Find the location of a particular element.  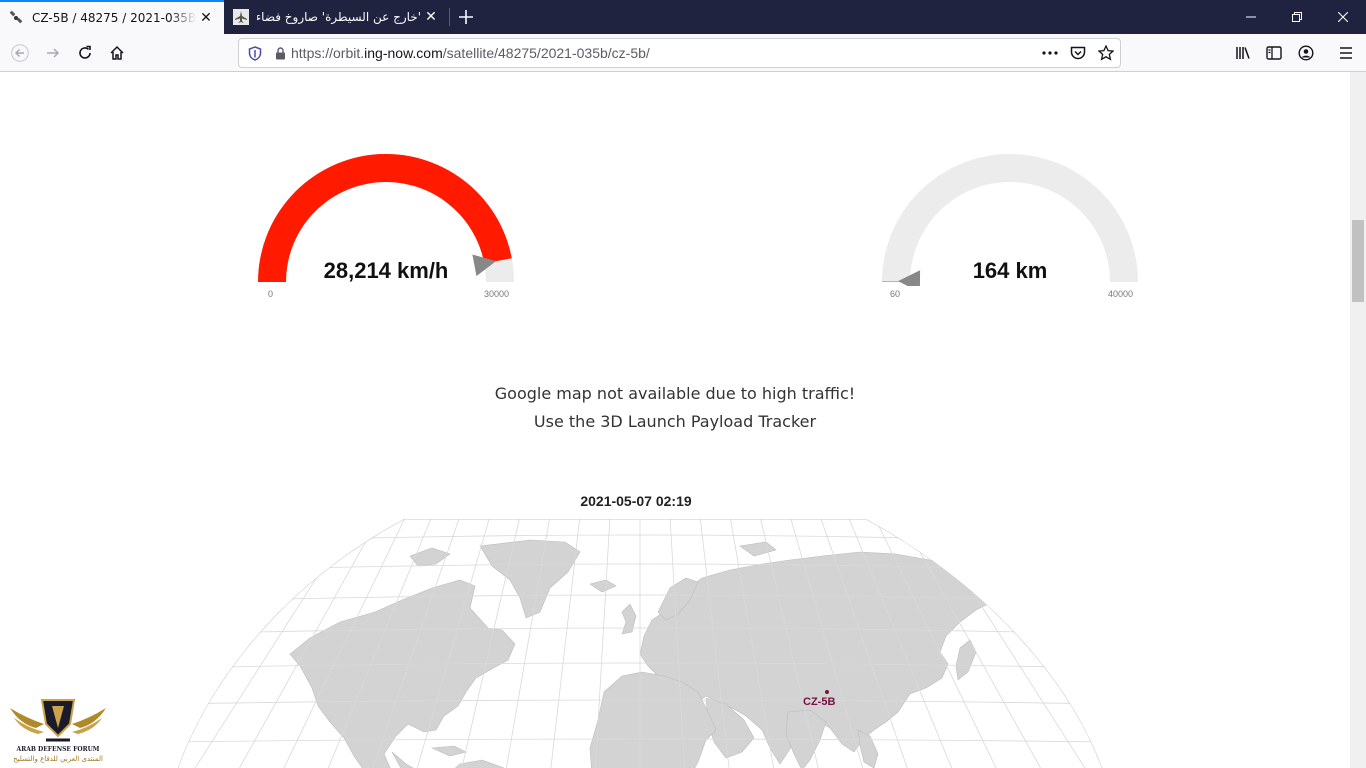

account-button is located at coordinates (1306, 53).